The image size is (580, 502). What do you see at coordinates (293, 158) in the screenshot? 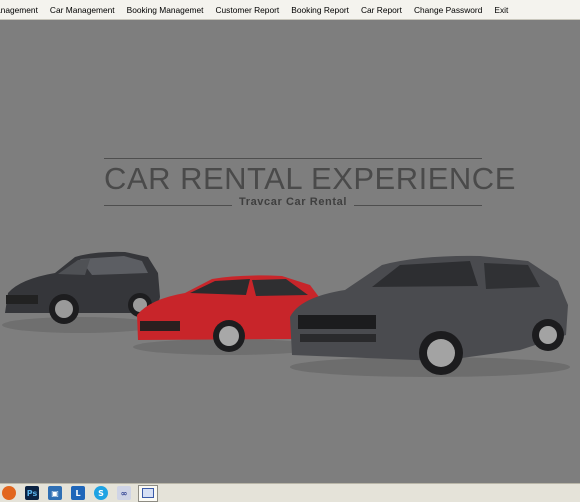
I see `banner-top-rule` at bounding box center [293, 158].